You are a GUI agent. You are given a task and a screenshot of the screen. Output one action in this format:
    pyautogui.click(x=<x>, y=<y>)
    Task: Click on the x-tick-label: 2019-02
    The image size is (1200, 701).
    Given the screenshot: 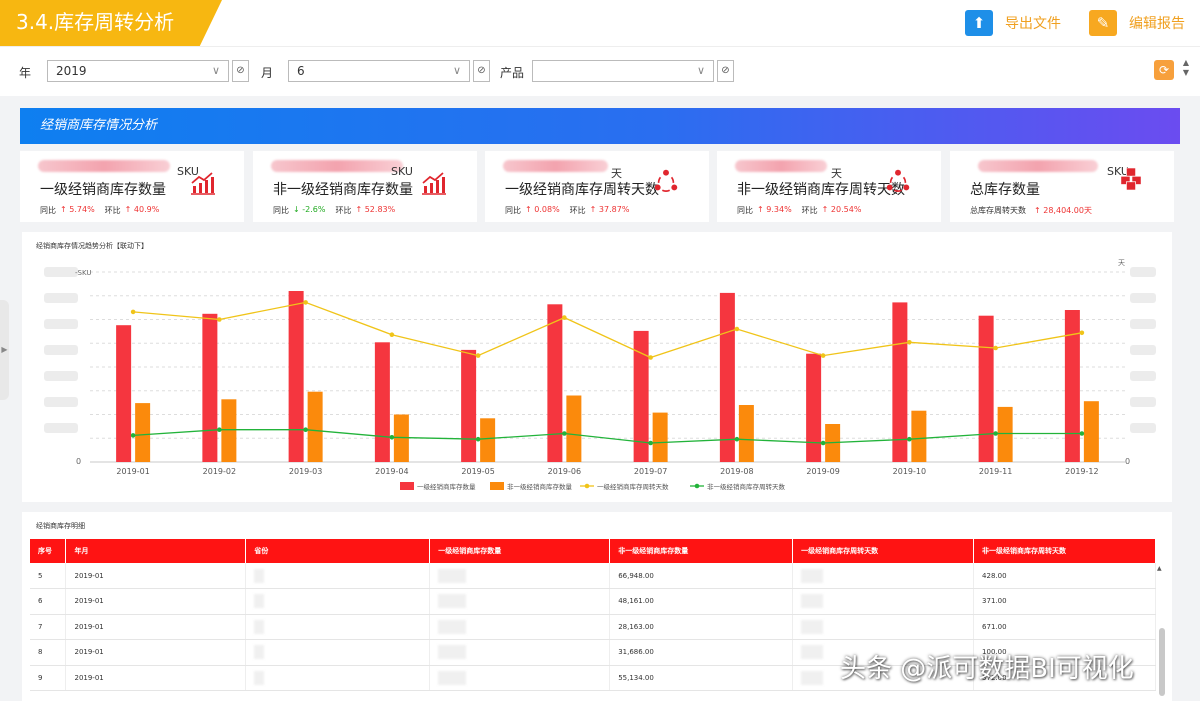 What is the action you would take?
    pyautogui.click(x=219, y=471)
    